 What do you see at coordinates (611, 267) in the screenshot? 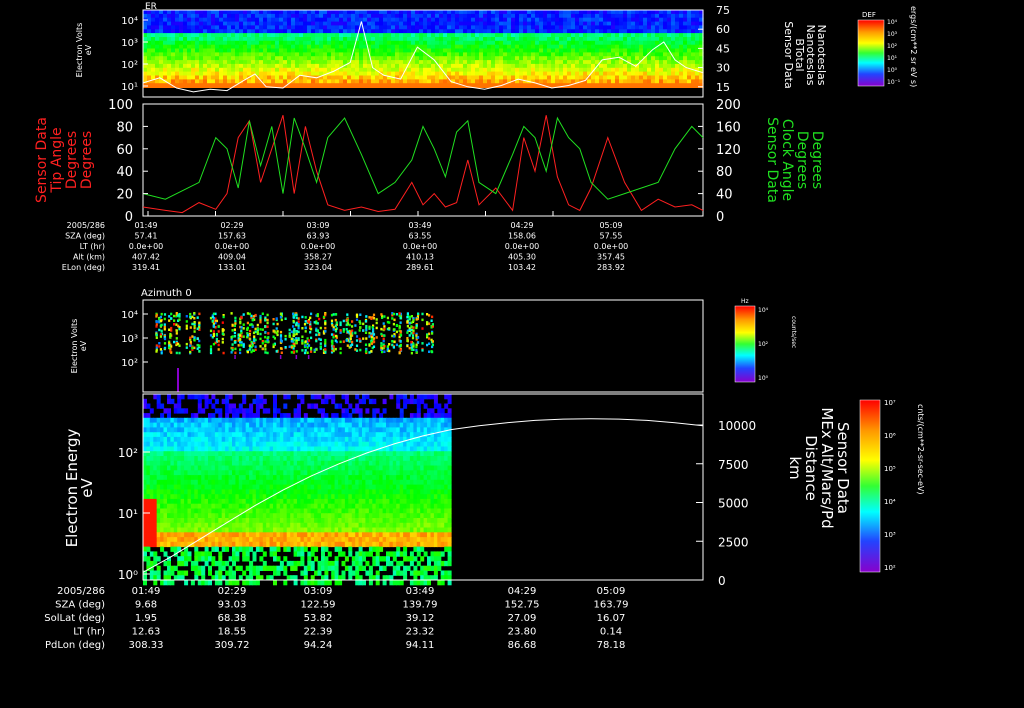
I see `table-cell: 283.92` at bounding box center [611, 267].